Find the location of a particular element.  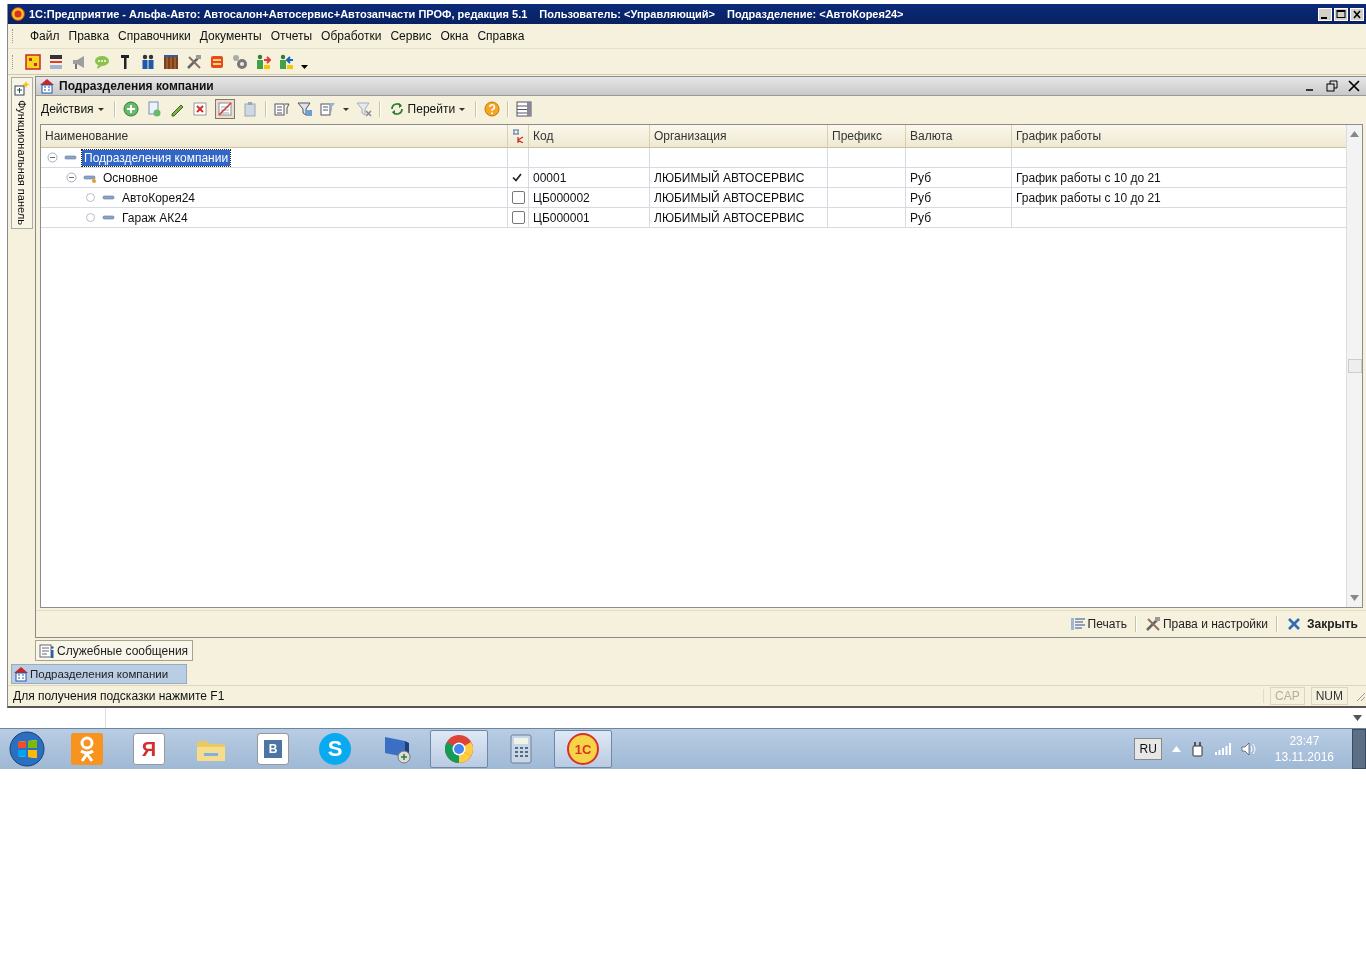

clear-filter-icon is located at coordinates (363, 109).